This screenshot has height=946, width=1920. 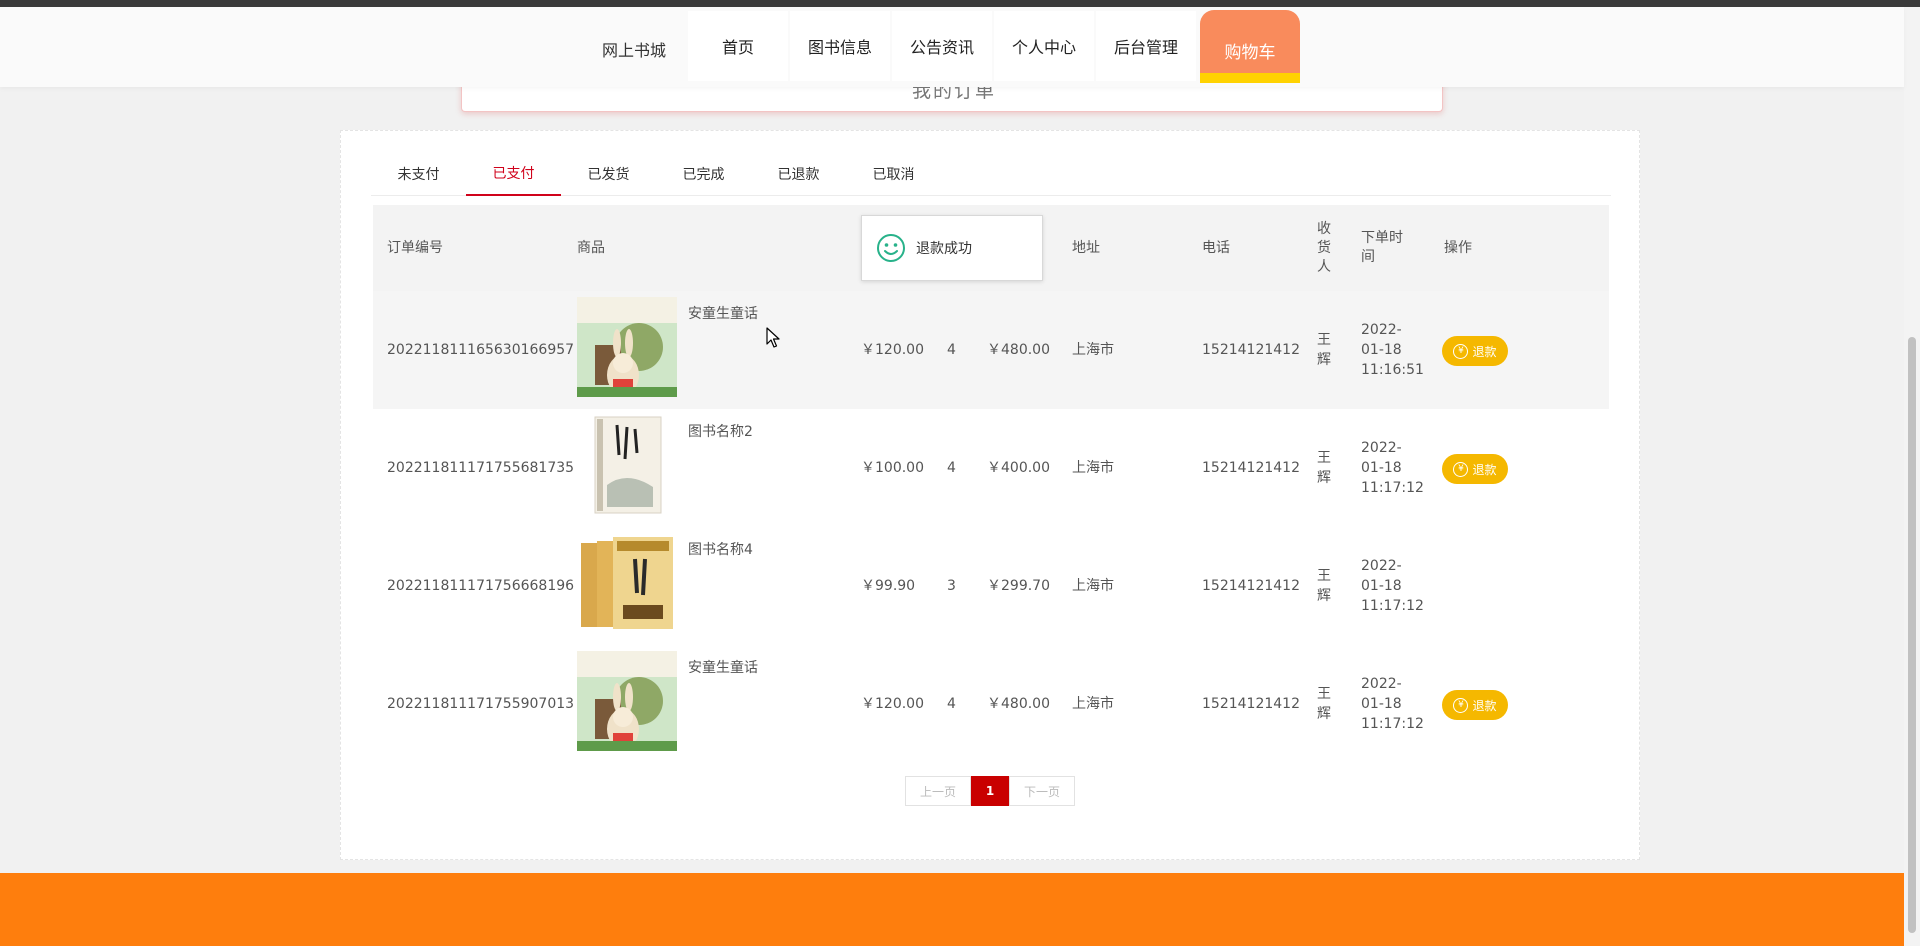 What do you see at coordinates (893, 173) in the screenshot?
I see `tab-cancelled: 已取消` at bounding box center [893, 173].